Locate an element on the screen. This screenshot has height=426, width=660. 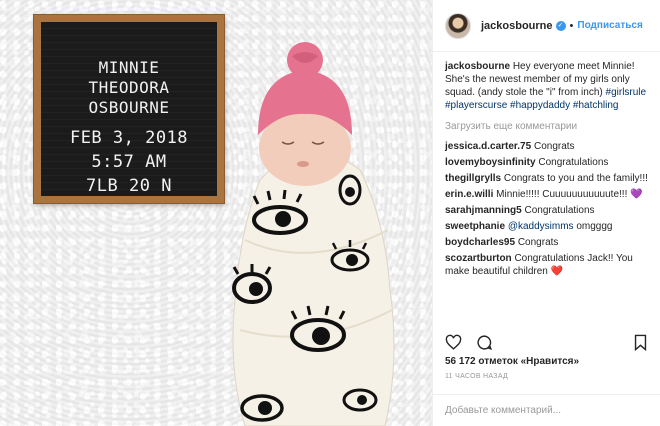
comment-text: Congrats to you and the family!!! is located at coordinates (575, 178).